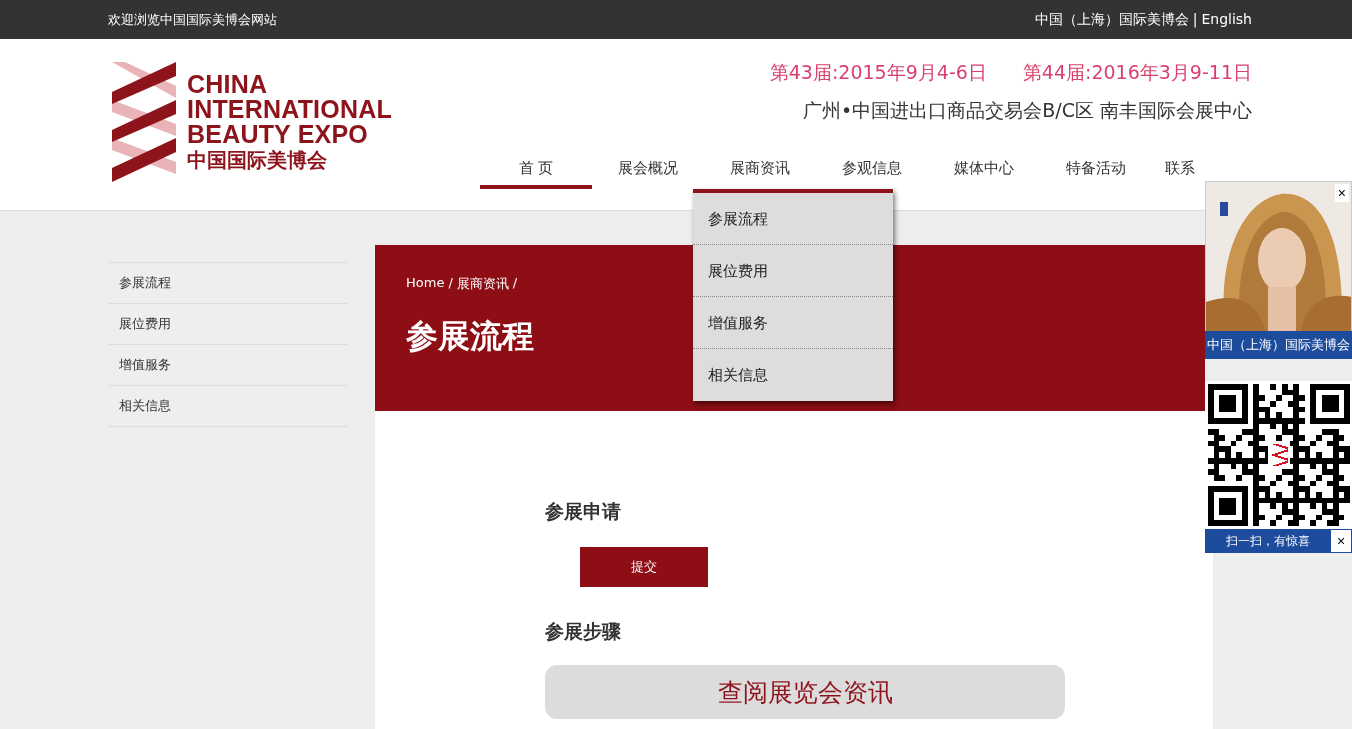 The width and height of the screenshot is (1352, 729). Describe the element at coordinates (482, 284) in the screenshot. I see `breadcrumb-link: 展商资讯` at that location.